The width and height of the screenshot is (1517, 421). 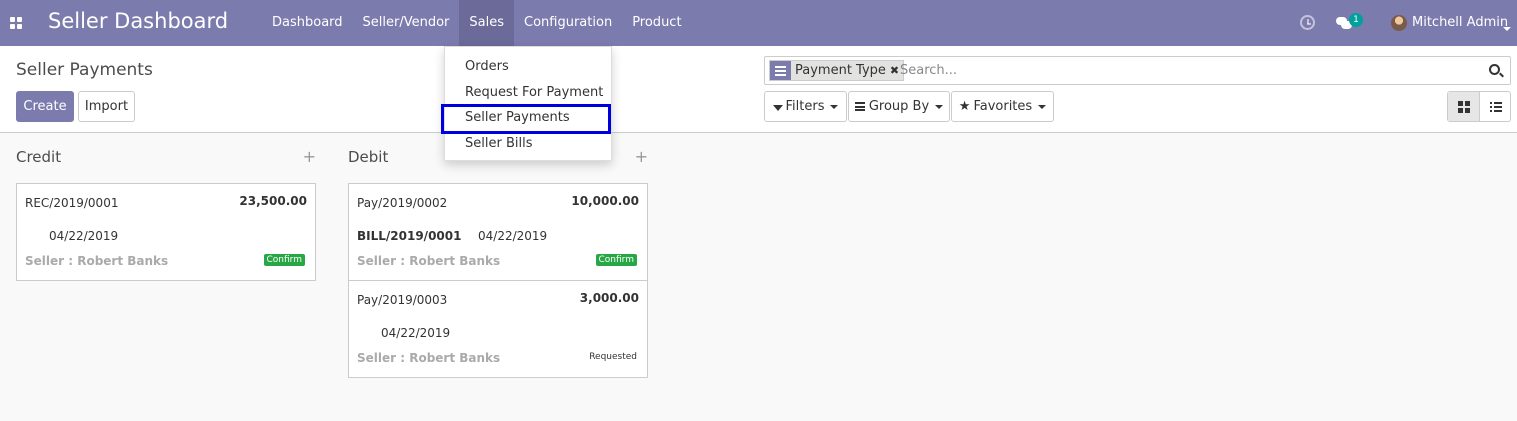 What do you see at coordinates (1356, 20) in the screenshot?
I see `chat-count-badge: 1` at bounding box center [1356, 20].